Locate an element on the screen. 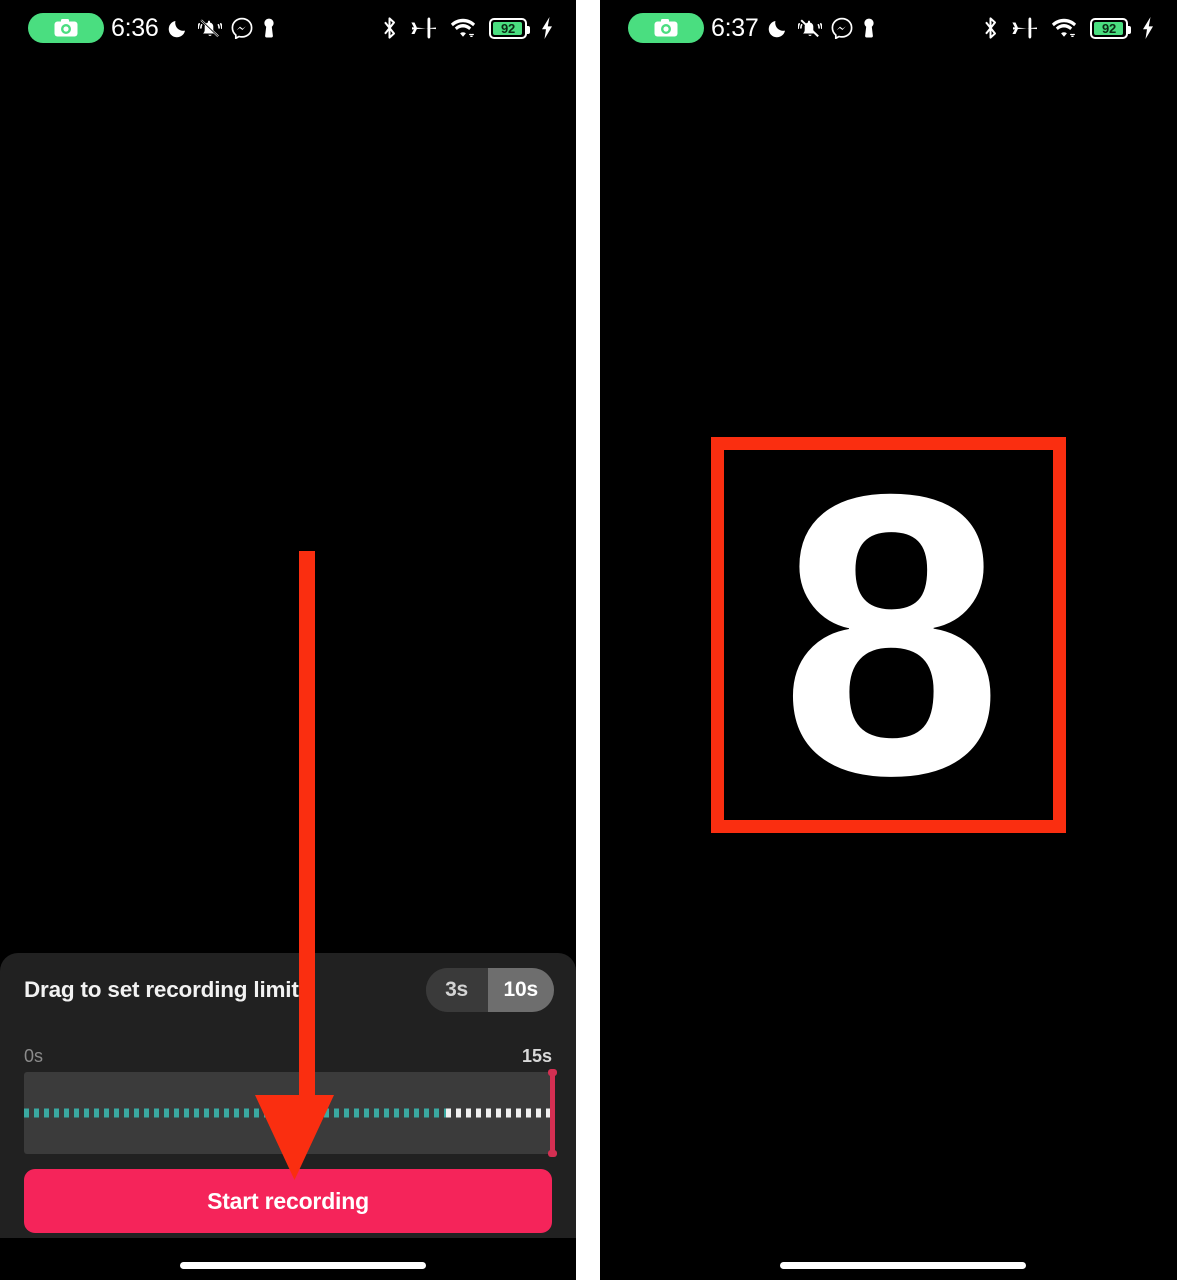 The image size is (1177, 1280). home-indicator is located at coordinates (303, 1265).